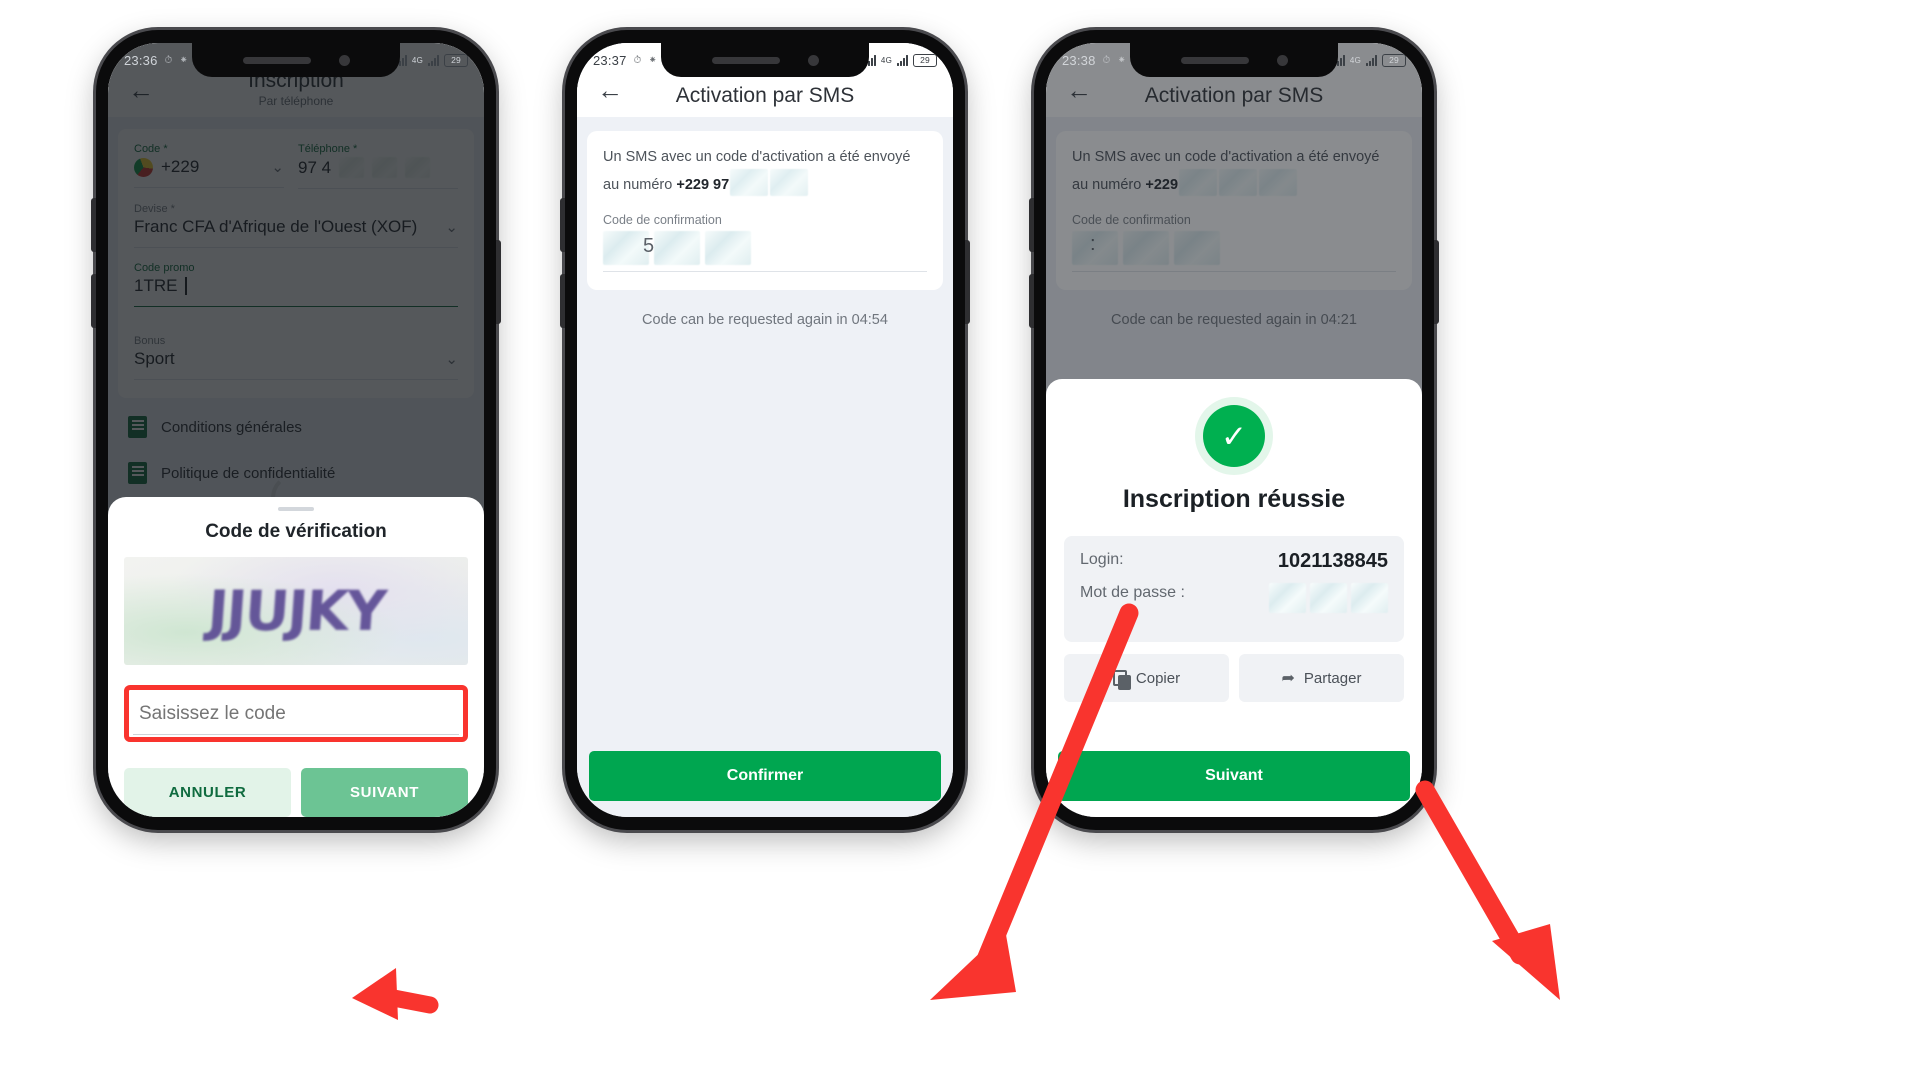 The height and width of the screenshot is (1080, 1920). Describe the element at coordinates (765, 319) in the screenshot. I see `resend-timer-text: Code can be requested again in 04:54` at that location.